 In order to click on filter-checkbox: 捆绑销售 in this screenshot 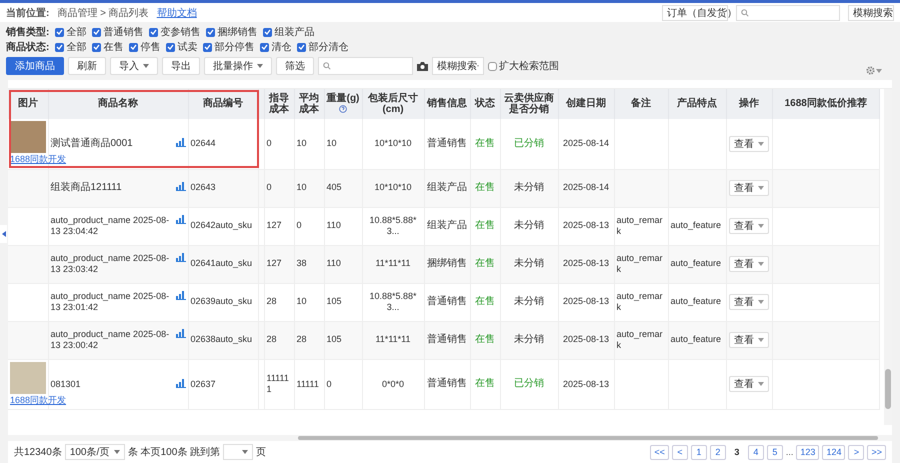, I will do `click(232, 32)`.